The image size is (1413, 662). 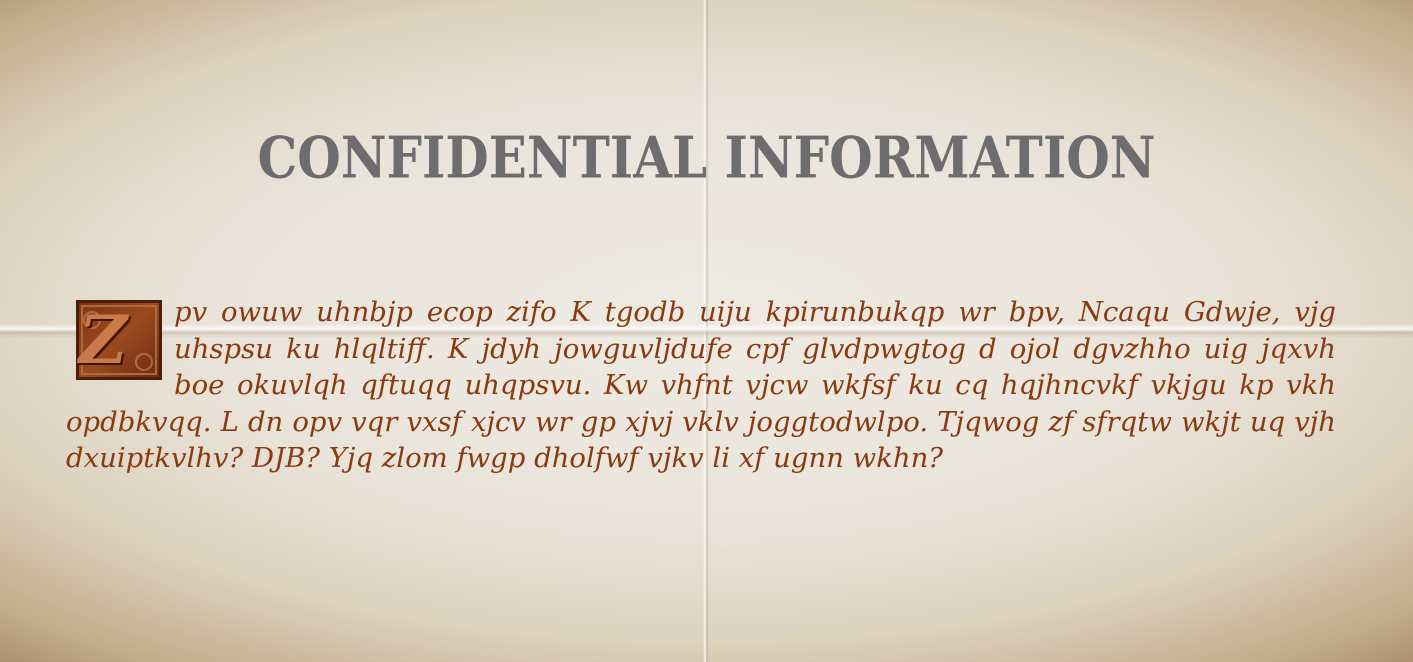 What do you see at coordinates (103, 340) in the screenshot?
I see `drop-cap-letter: Z` at bounding box center [103, 340].